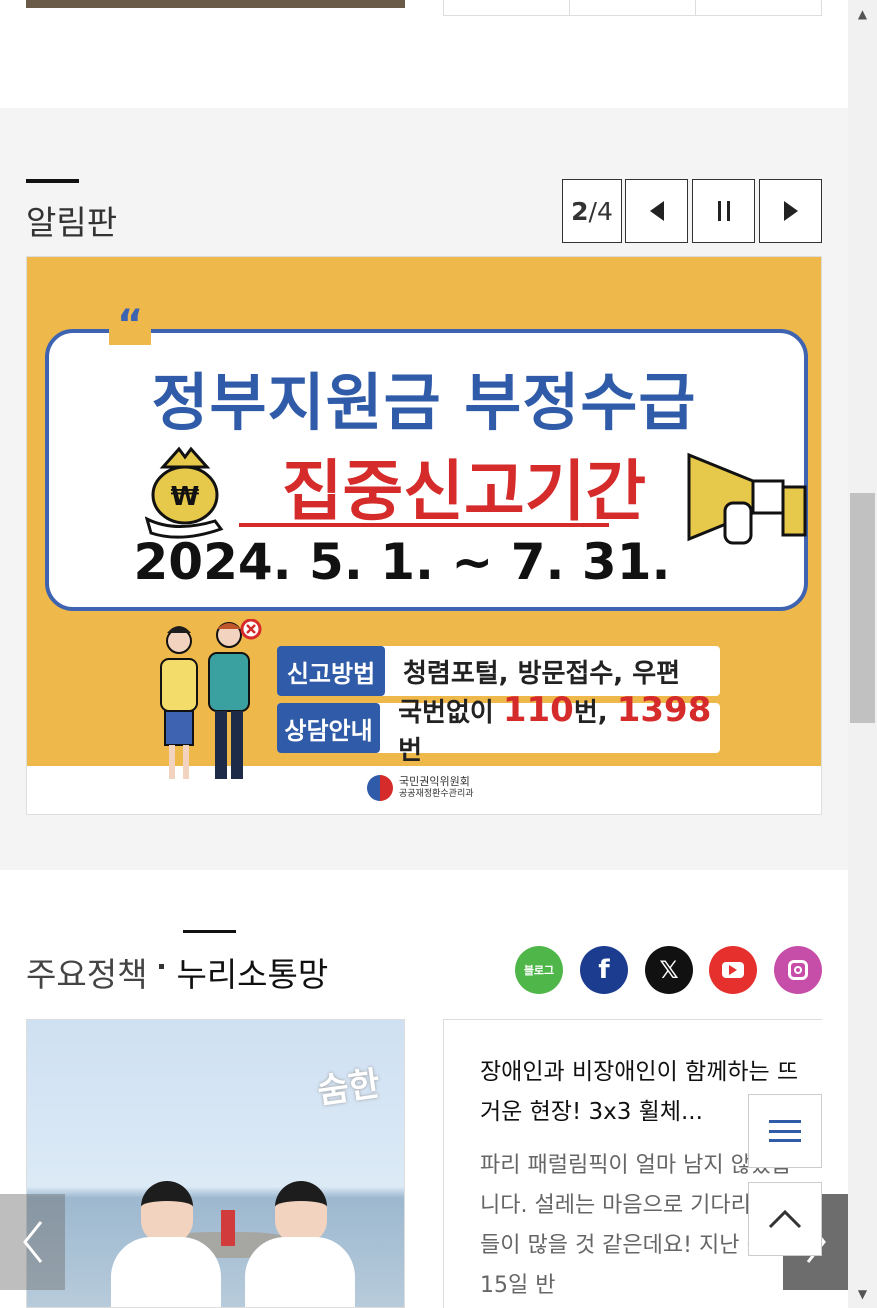  What do you see at coordinates (862, 1294) in the screenshot?
I see `scroll-down-arrow-icon: ▼` at bounding box center [862, 1294].